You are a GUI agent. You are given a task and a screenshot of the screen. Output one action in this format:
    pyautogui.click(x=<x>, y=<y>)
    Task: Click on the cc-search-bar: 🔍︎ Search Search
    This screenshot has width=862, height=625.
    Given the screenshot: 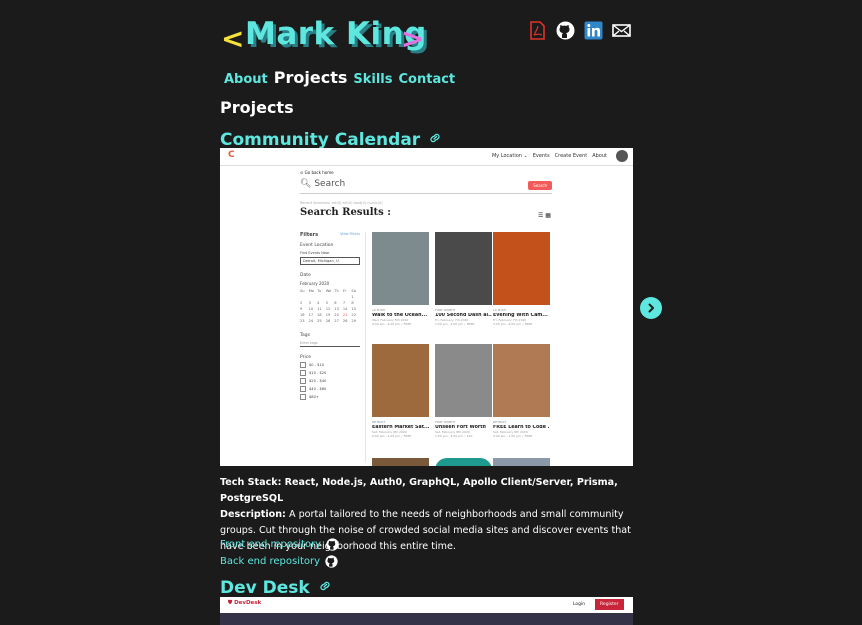 What is the action you would take?
    pyautogui.click(x=426, y=186)
    